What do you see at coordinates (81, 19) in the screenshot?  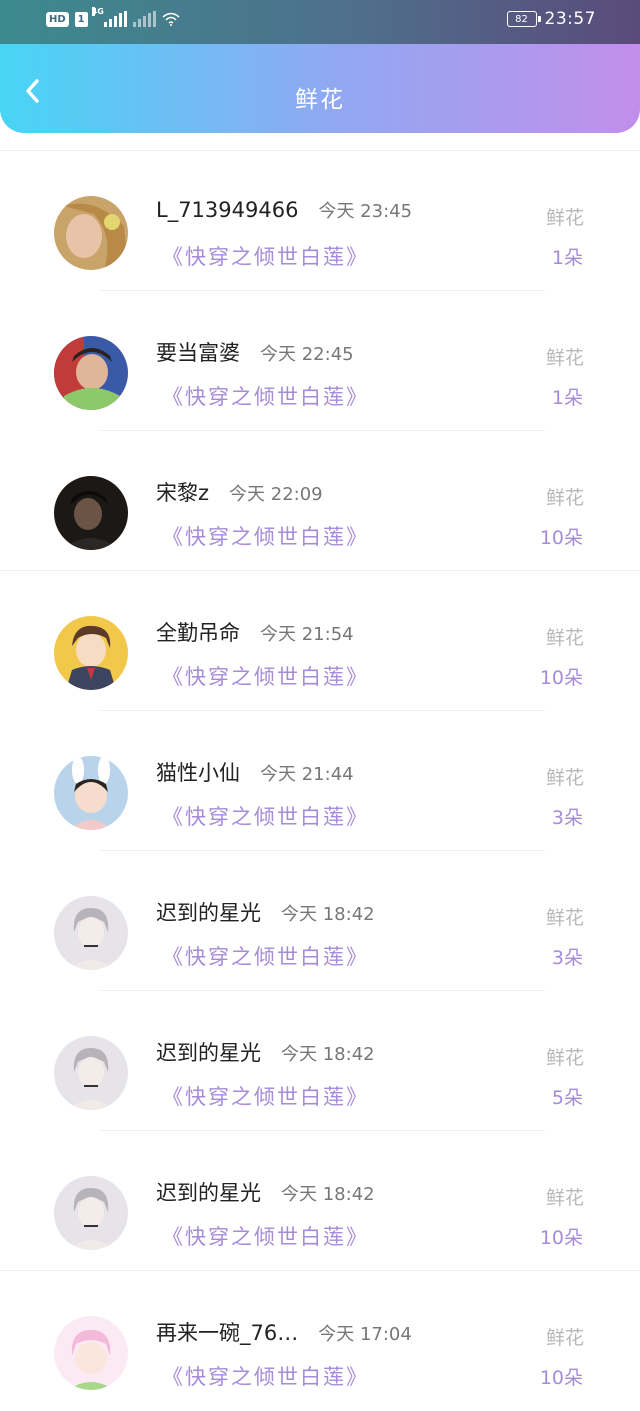 I see `sim-badge: 1` at bounding box center [81, 19].